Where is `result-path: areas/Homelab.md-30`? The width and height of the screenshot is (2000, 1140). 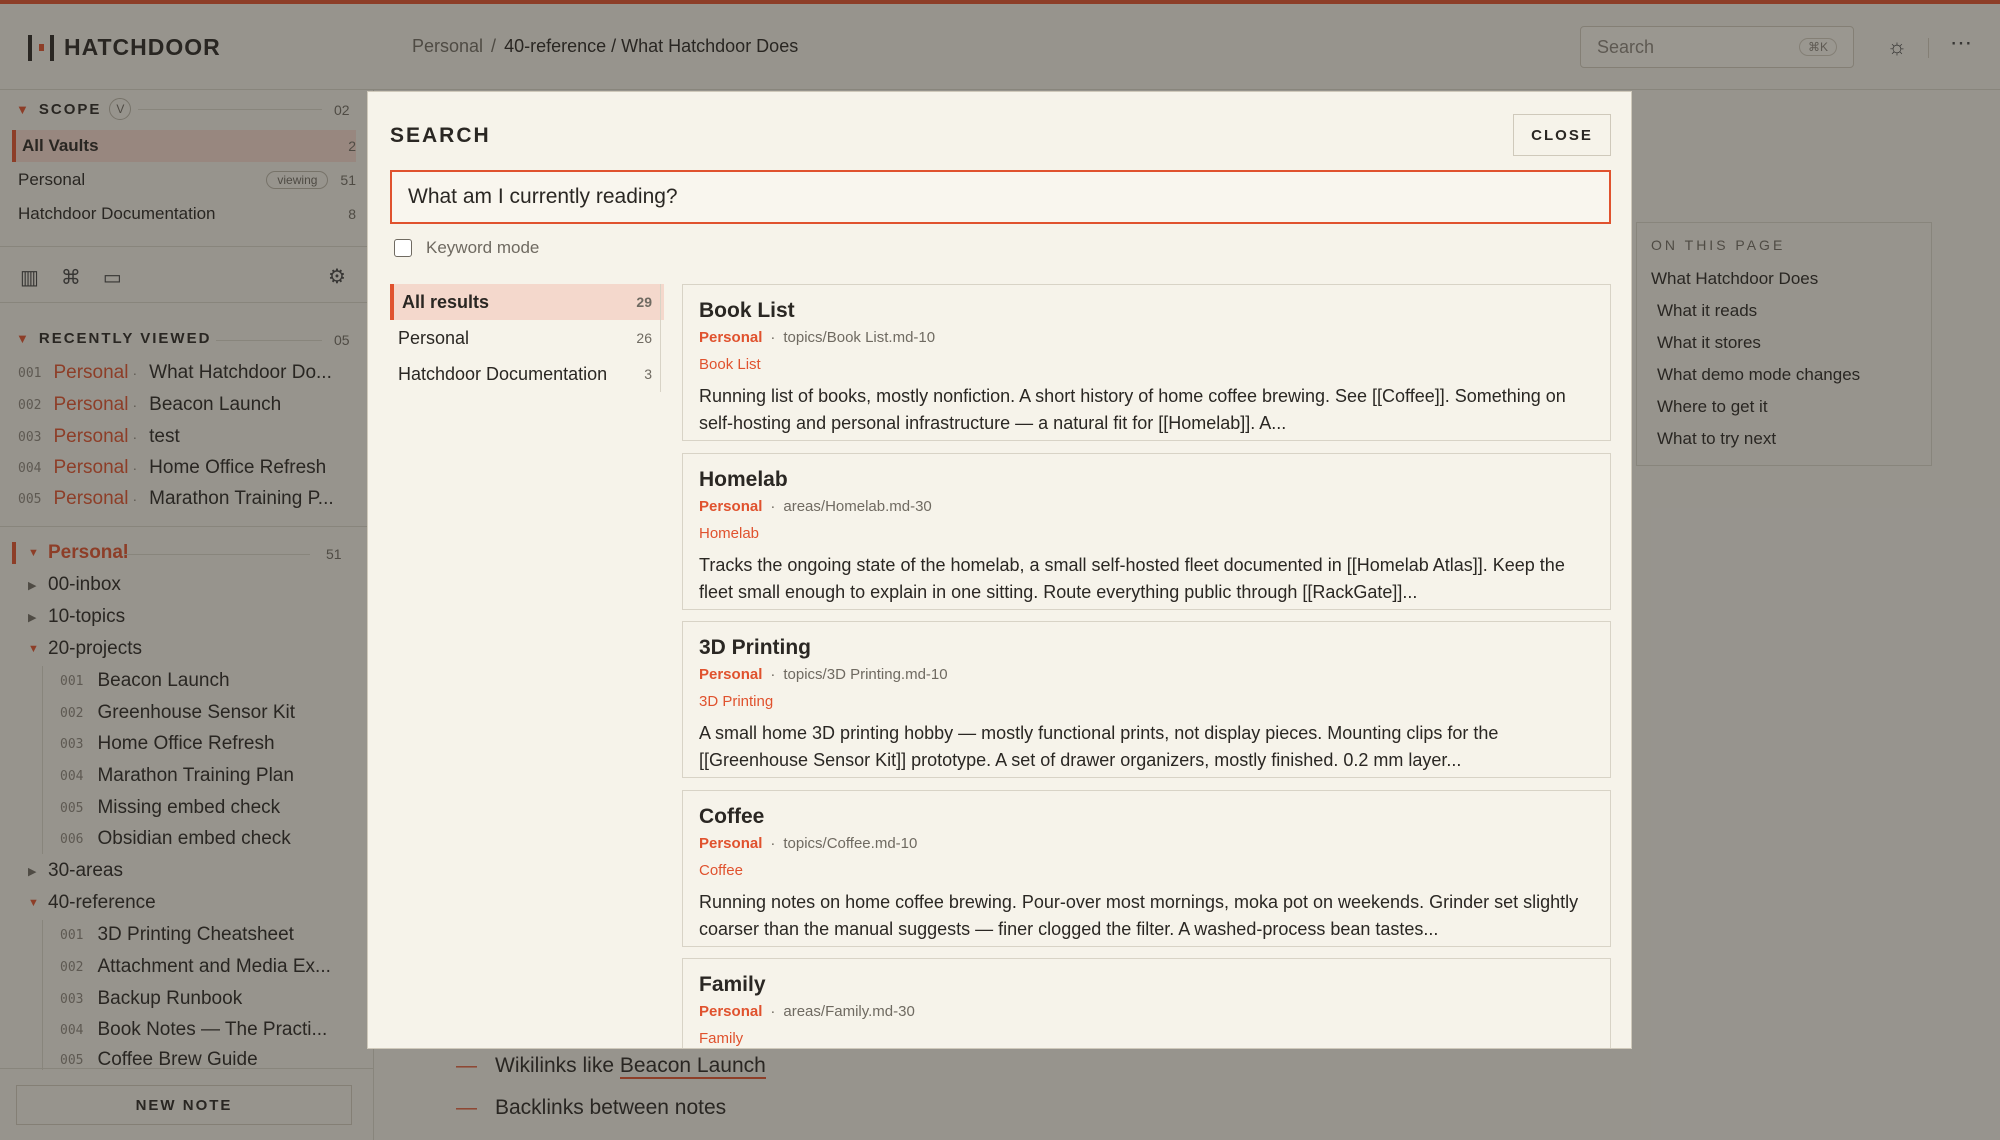
result-path: areas/Homelab.md-30 is located at coordinates (857, 506).